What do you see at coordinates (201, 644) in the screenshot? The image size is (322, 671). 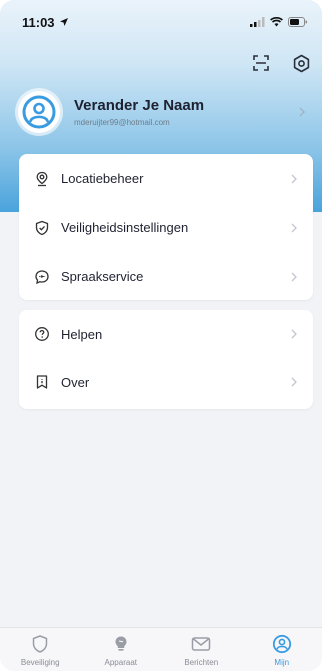 I see `mail-icon` at bounding box center [201, 644].